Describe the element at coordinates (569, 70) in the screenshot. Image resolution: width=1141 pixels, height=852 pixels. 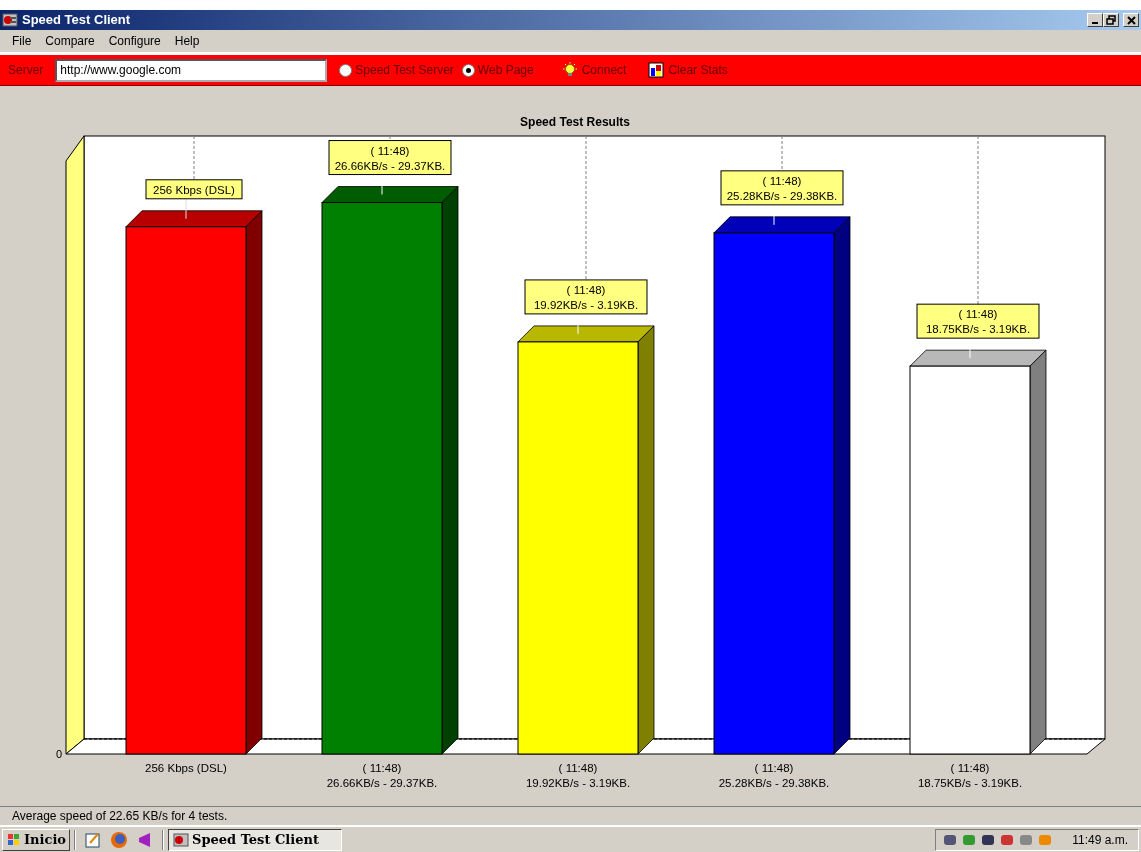
I see `lightbulb-icon` at that location.